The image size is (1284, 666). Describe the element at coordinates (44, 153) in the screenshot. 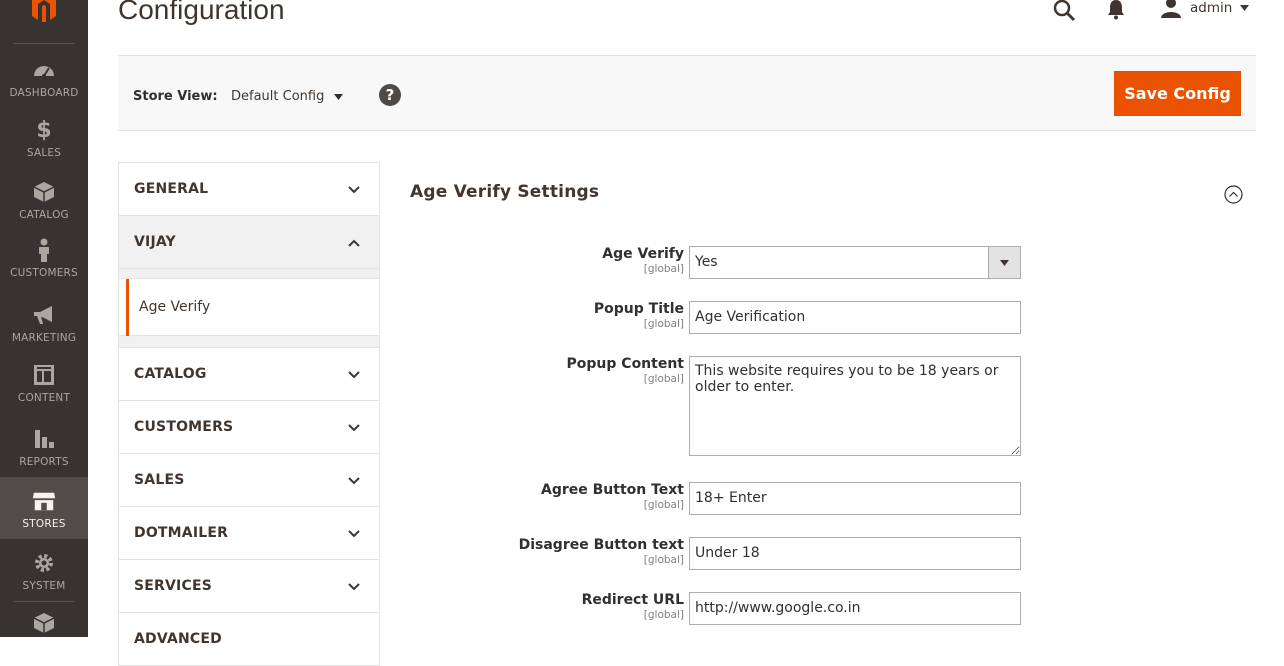

I see `nav-label: SALES` at that location.